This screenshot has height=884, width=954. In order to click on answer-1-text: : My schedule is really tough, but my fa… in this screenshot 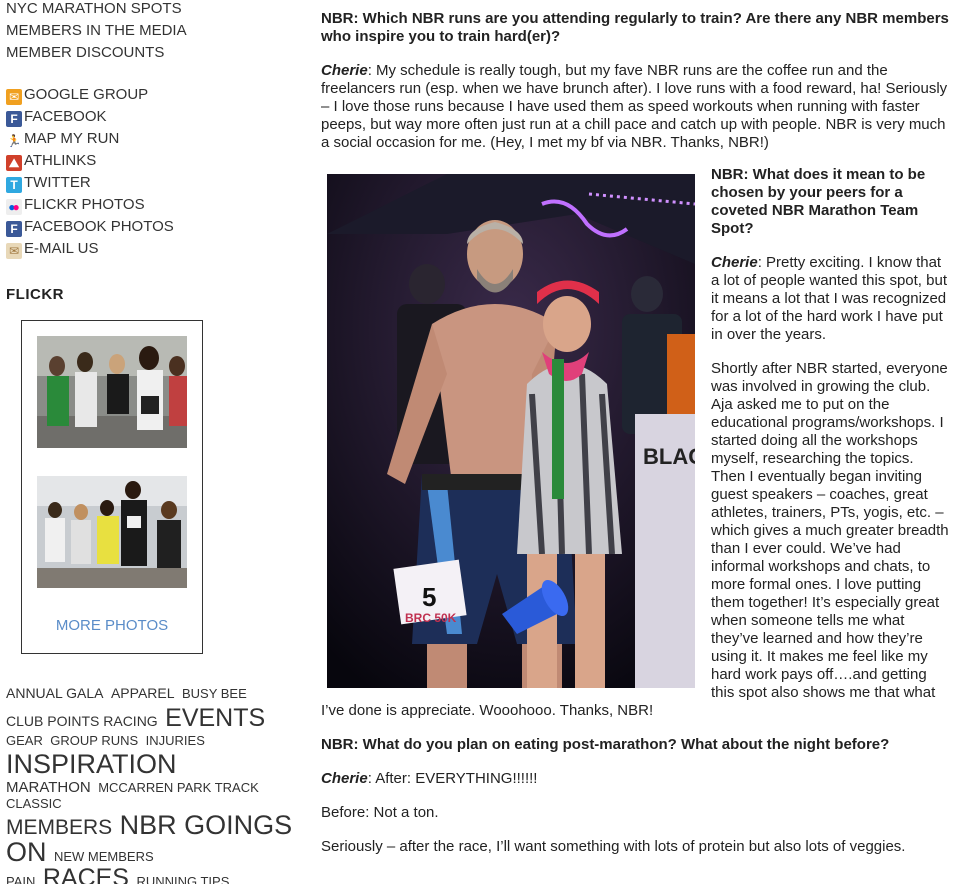, I will do `click(634, 106)`.